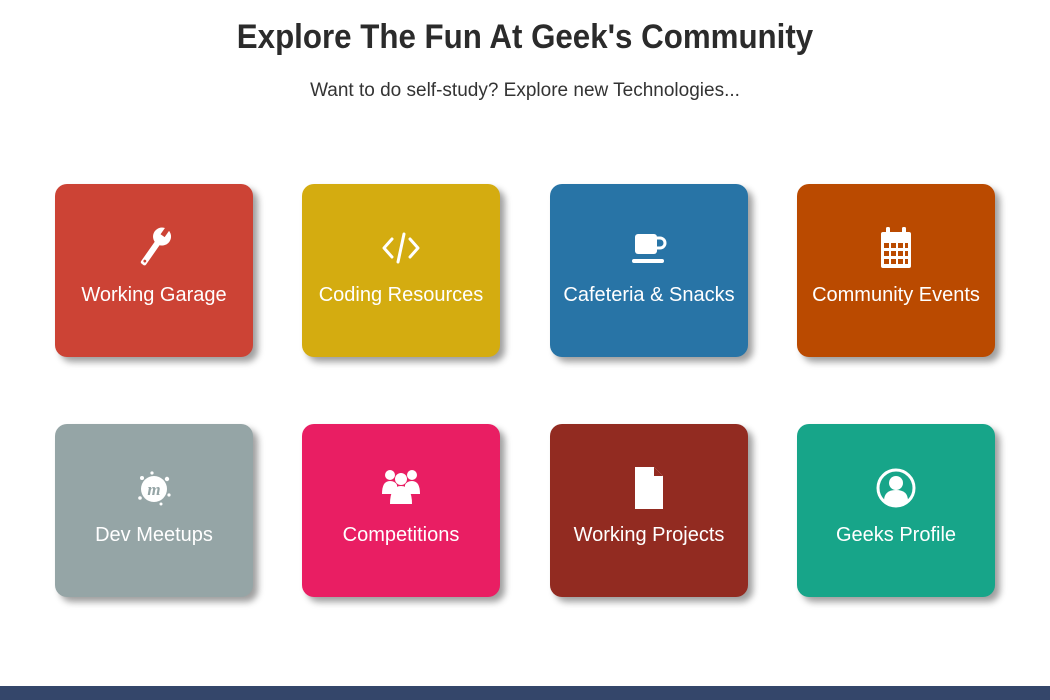 This screenshot has height=700, width=1050. Describe the element at coordinates (154, 295) in the screenshot. I see `card-label: Working Garage` at that location.